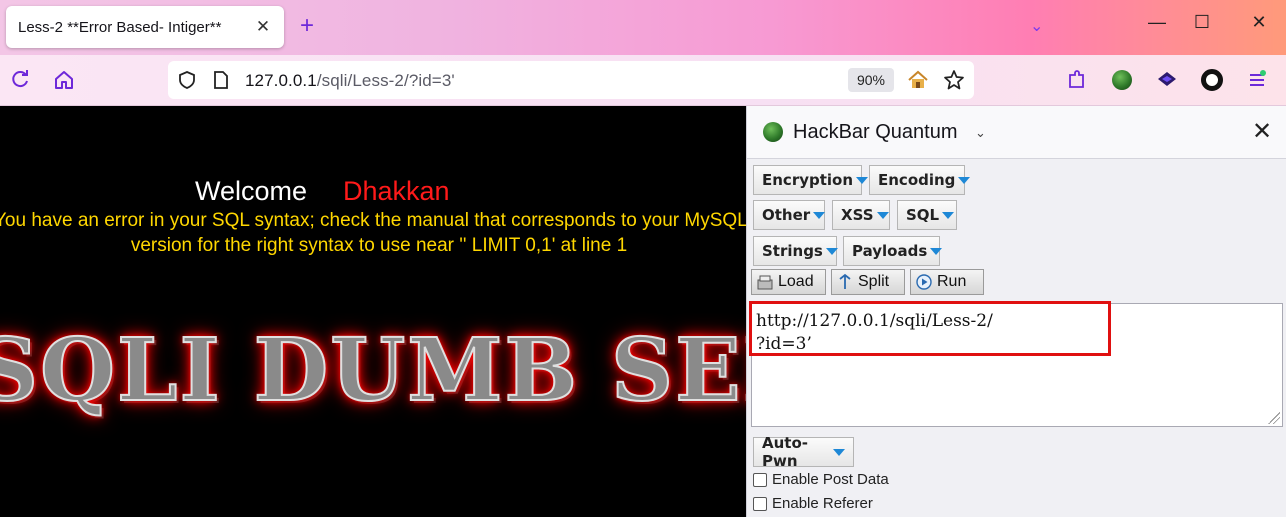 Image resolution: width=1286 pixels, height=517 pixels. Describe the element at coordinates (1262, 131) in the screenshot. I see `close-sidebar-icon: ✕` at that location.